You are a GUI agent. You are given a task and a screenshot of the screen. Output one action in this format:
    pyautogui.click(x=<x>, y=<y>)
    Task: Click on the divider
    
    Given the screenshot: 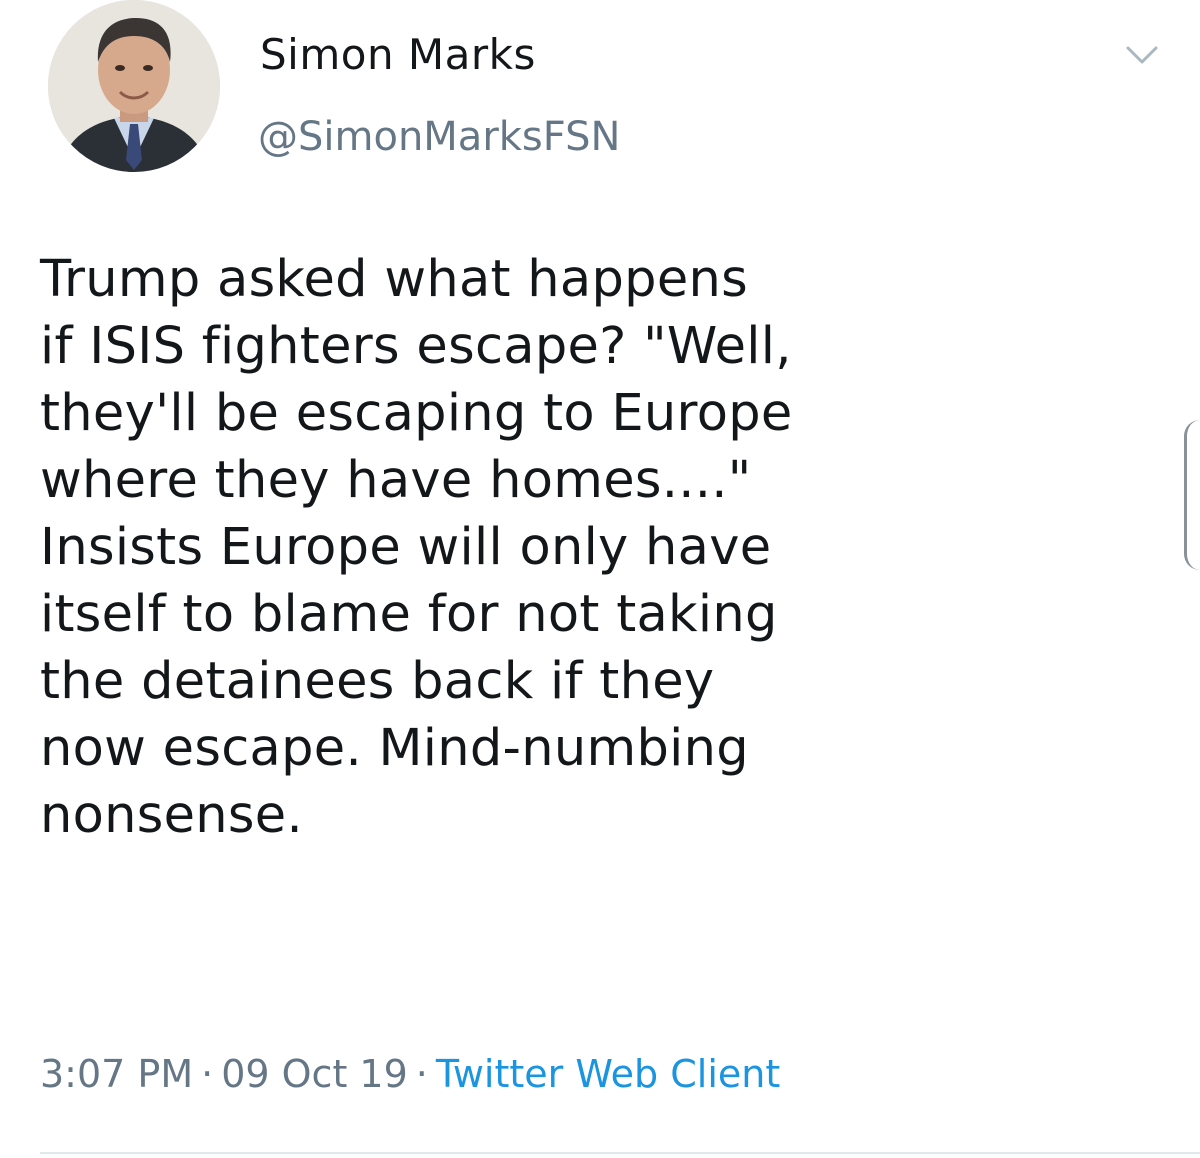 What is the action you would take?
    pyautogui.click(x=620, y=1153)
    